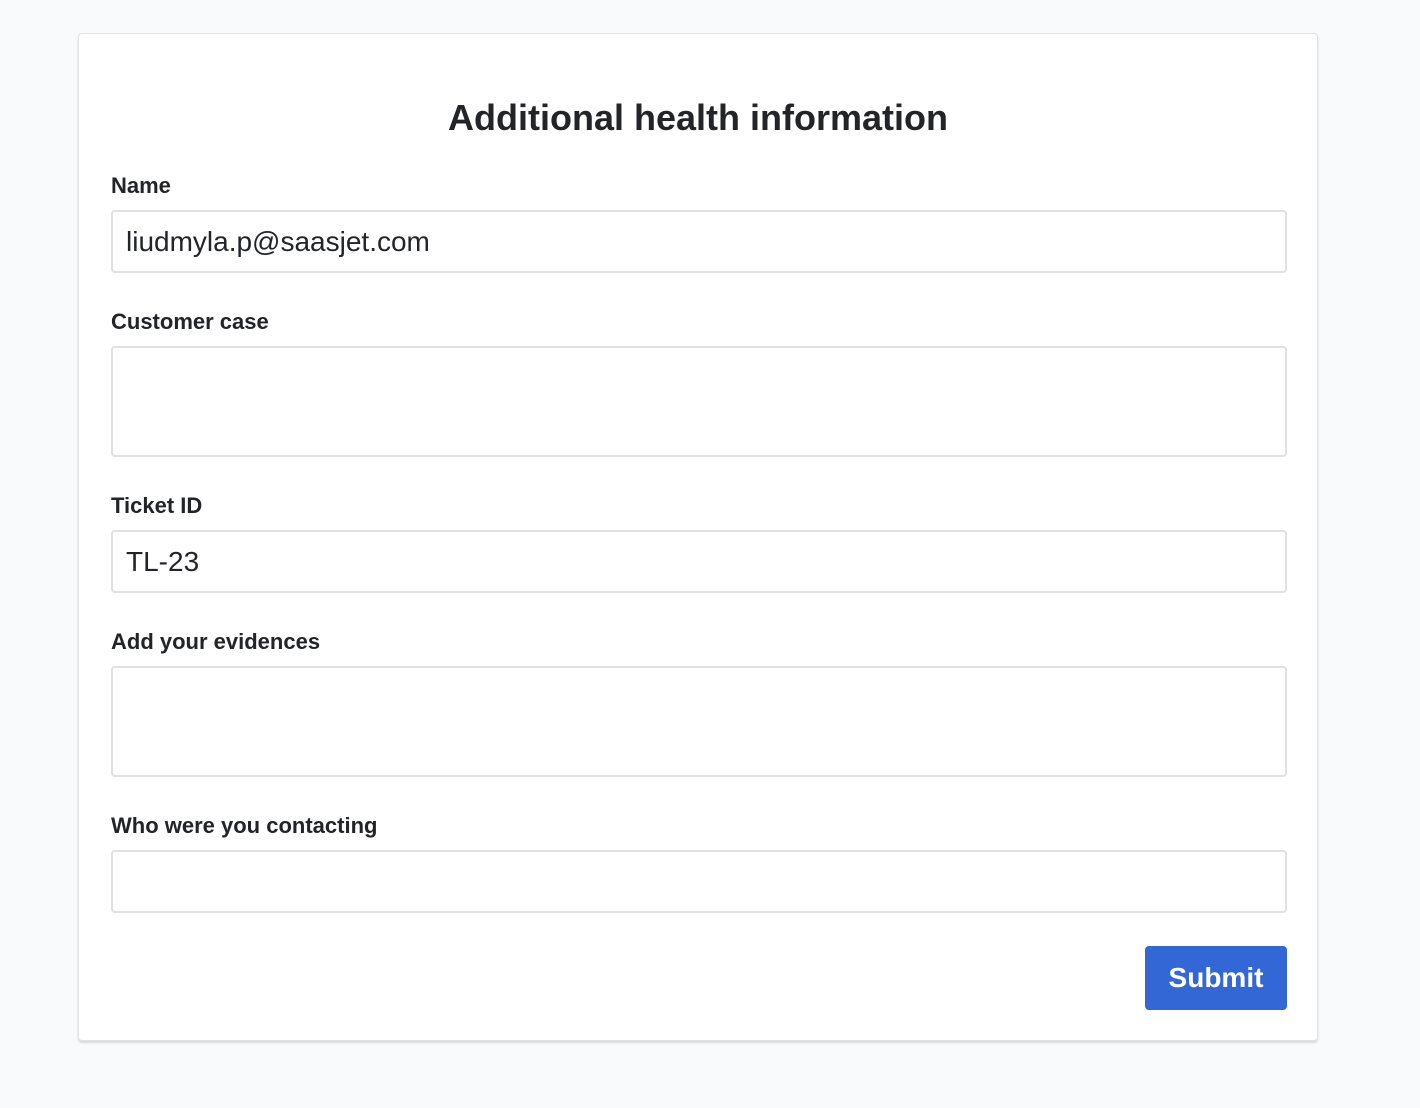 This screenshot has width=1420, height=1108. Describe the element at coordinates (1216, 978) in the screenshot. I see `submit-button: Submit` at that location.